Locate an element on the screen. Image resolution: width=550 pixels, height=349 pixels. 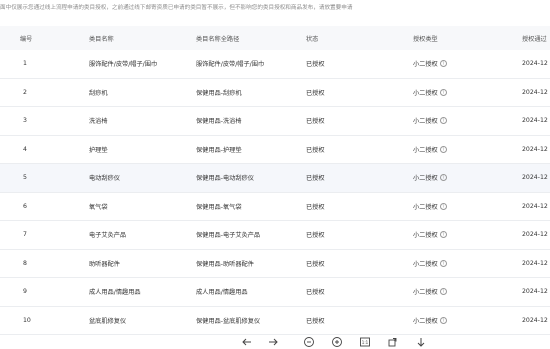
header-full-path: 类目名称全路径 is located at coordinates (218, 39).